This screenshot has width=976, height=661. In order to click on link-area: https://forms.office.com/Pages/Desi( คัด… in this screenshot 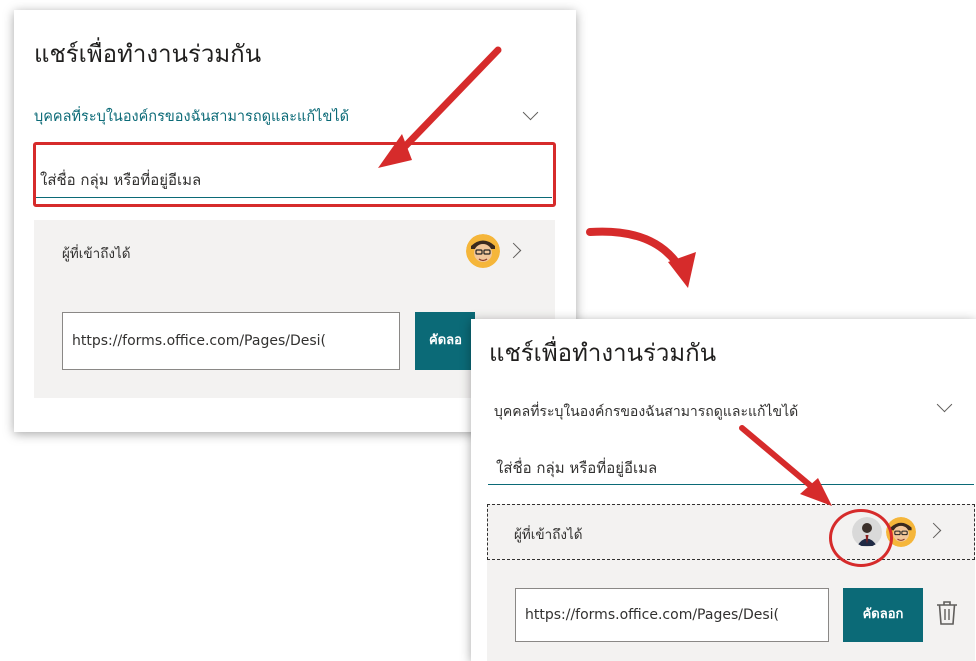, I will do `click(731, 610)`.